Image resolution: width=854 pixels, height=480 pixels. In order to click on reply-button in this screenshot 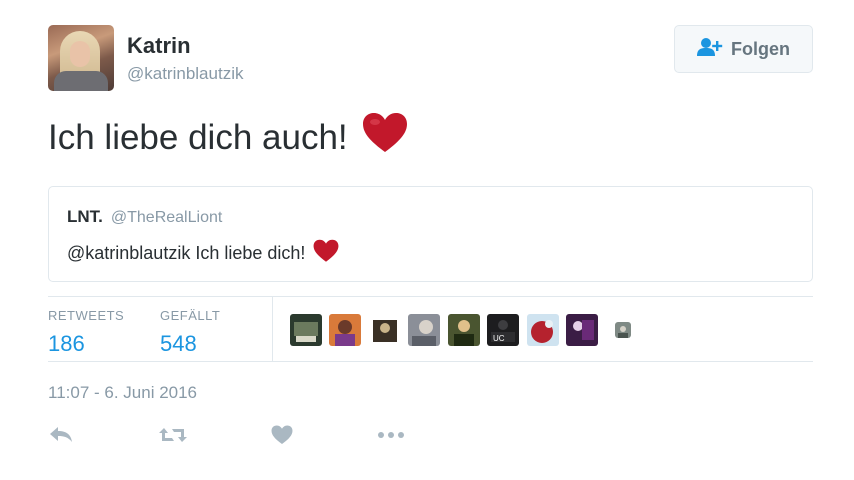, I will do `click(61, 437)`.